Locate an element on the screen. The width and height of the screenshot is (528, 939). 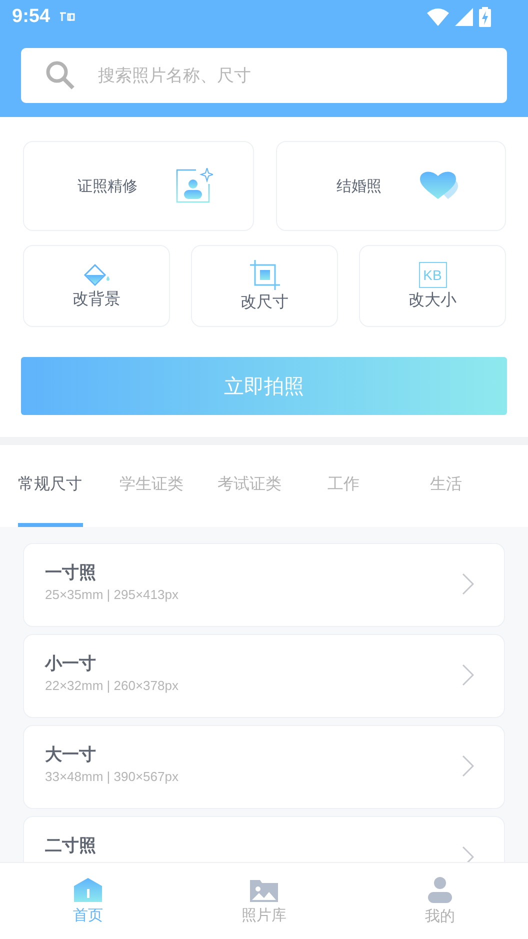
home-icon is located at coordinates (88, 890).